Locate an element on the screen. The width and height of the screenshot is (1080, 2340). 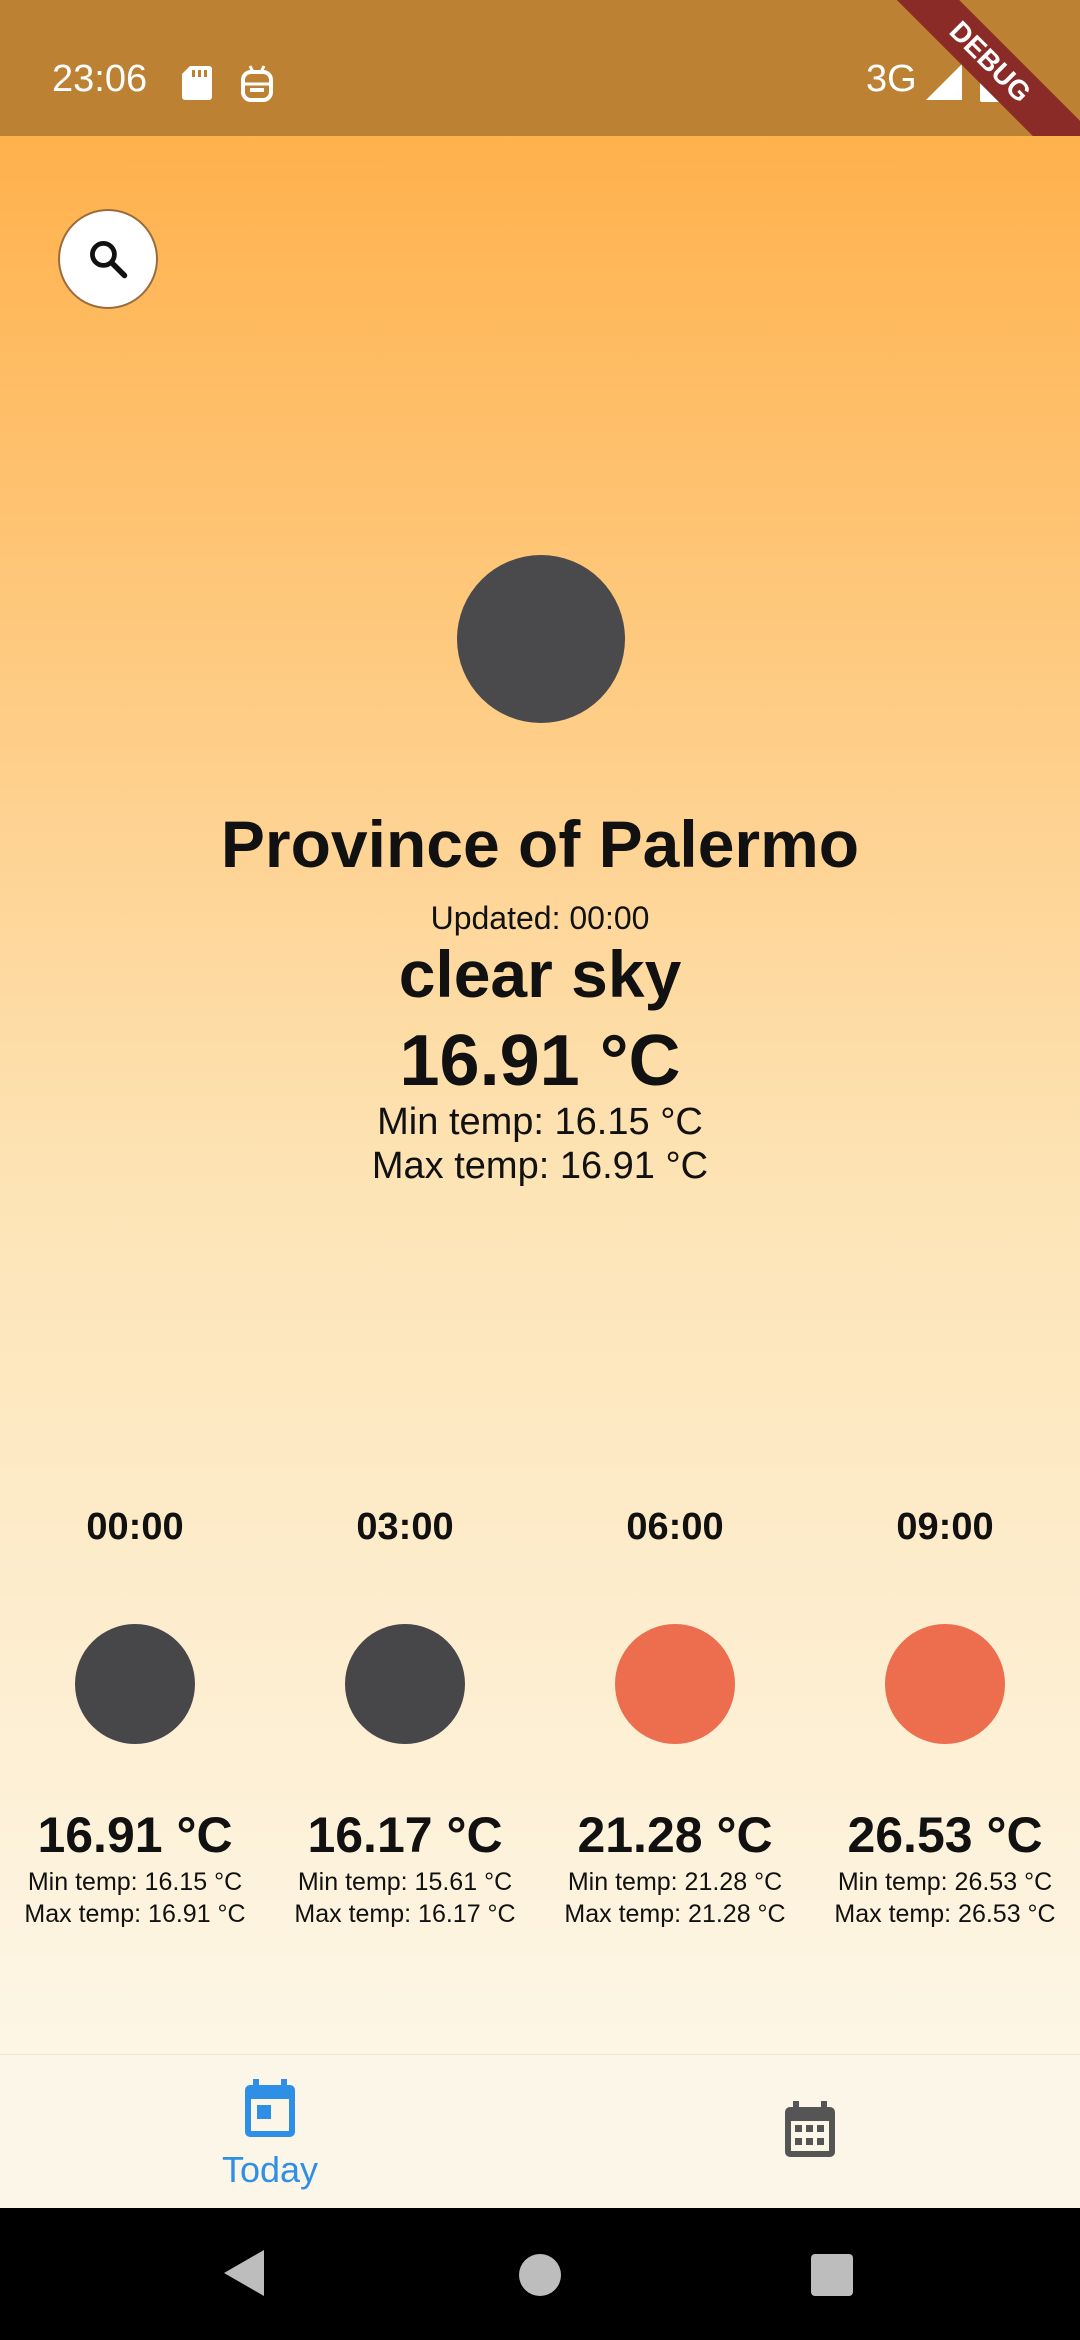
forecast-time: 03:00 is located at coordinates (405, 1527).